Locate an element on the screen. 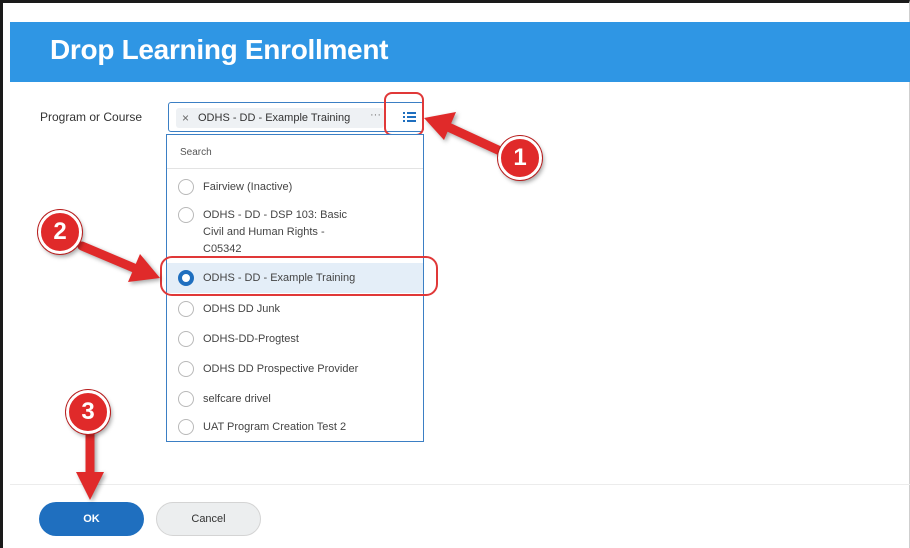 This screenshot has height=548, width=910. step-2-badge: 2 is located at coordinates (60, 232).